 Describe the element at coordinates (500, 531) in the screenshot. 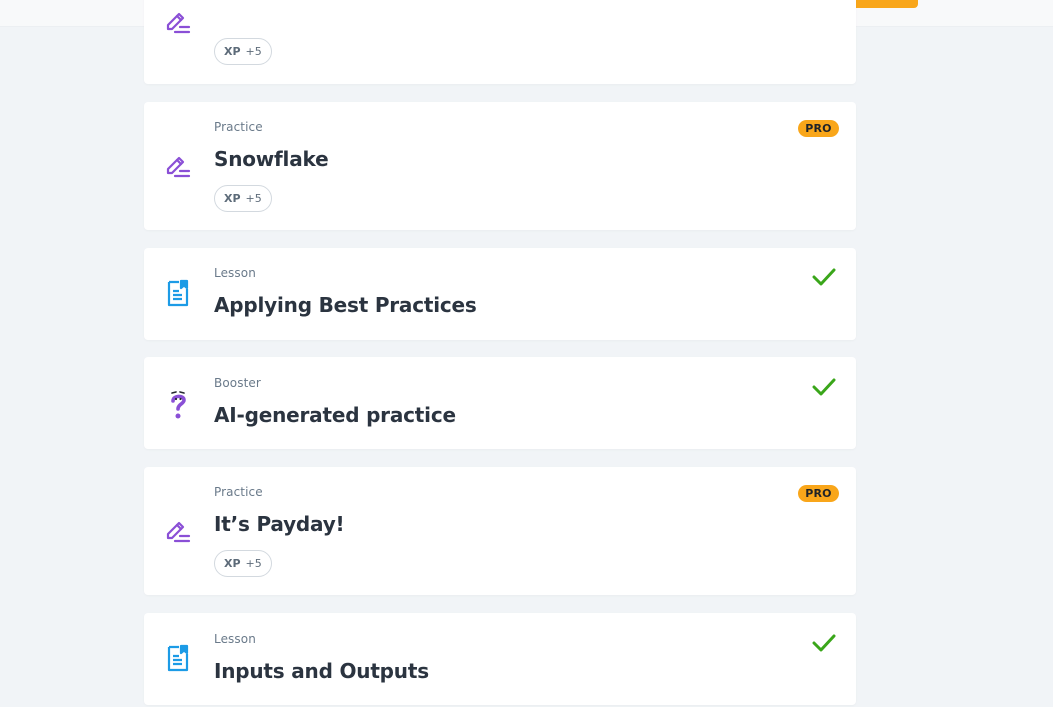

I see `list-item: Practice It’s Payday! PRO XP +5` at that location.